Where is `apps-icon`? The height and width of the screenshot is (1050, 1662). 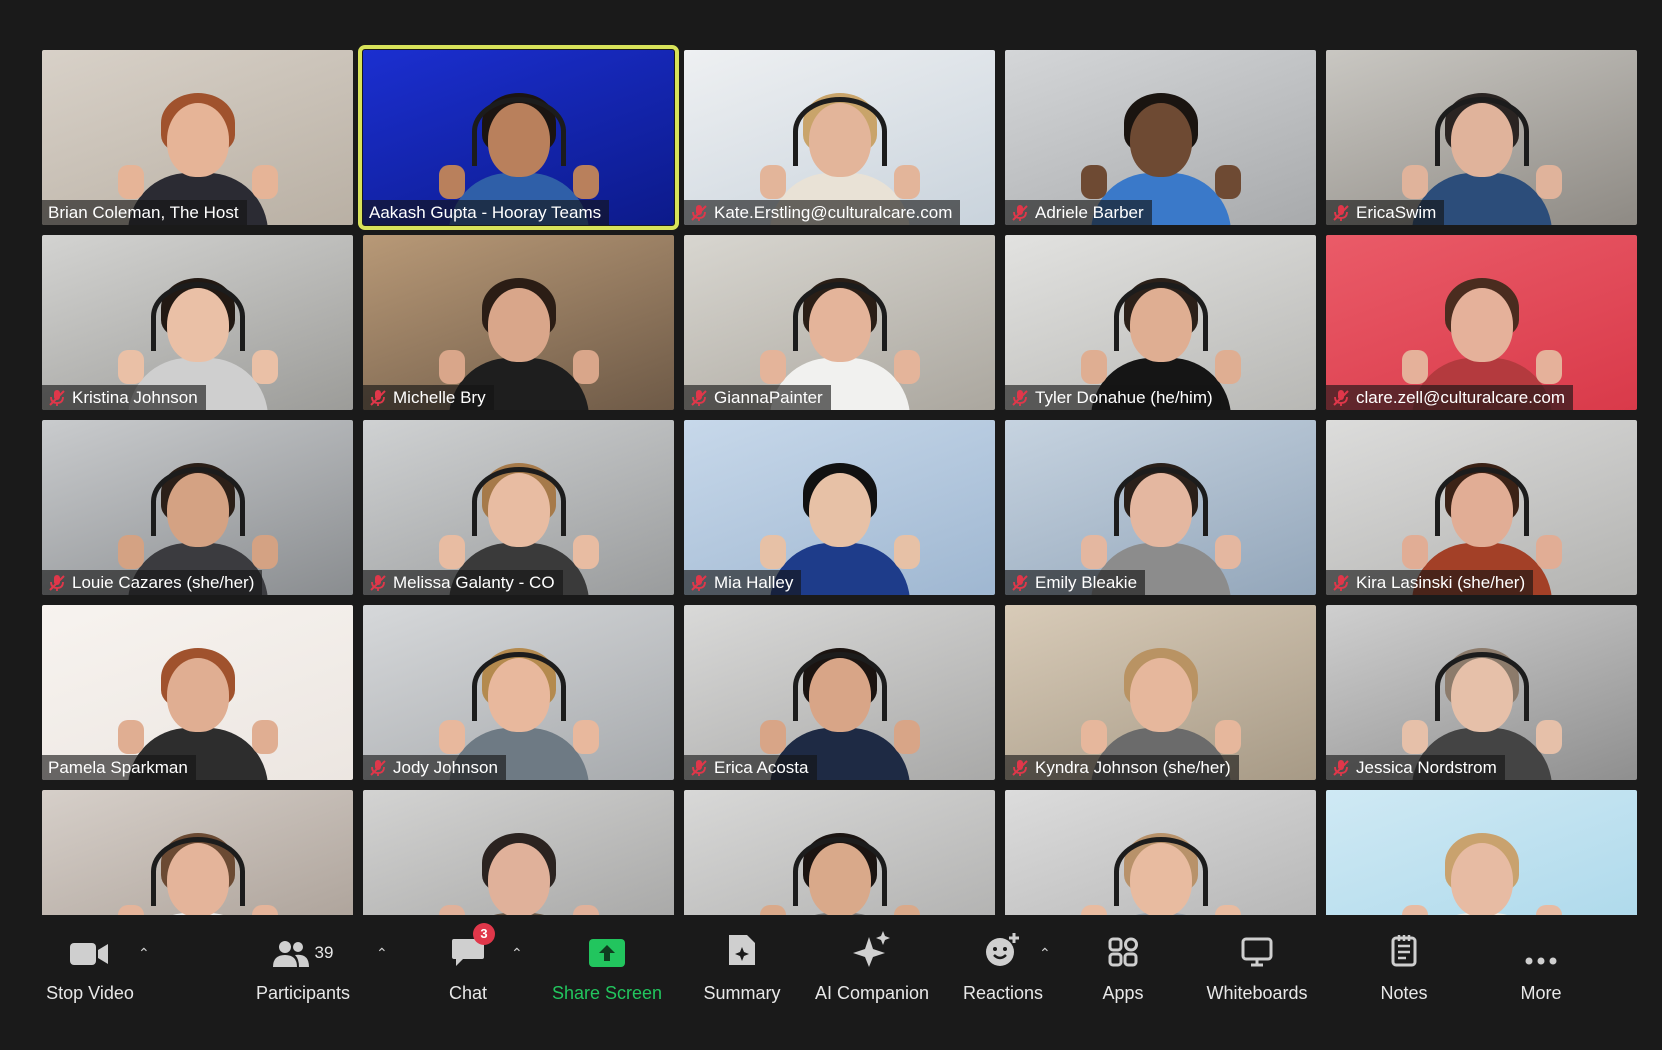
apps-icon is located at coordinates (1123, 952).